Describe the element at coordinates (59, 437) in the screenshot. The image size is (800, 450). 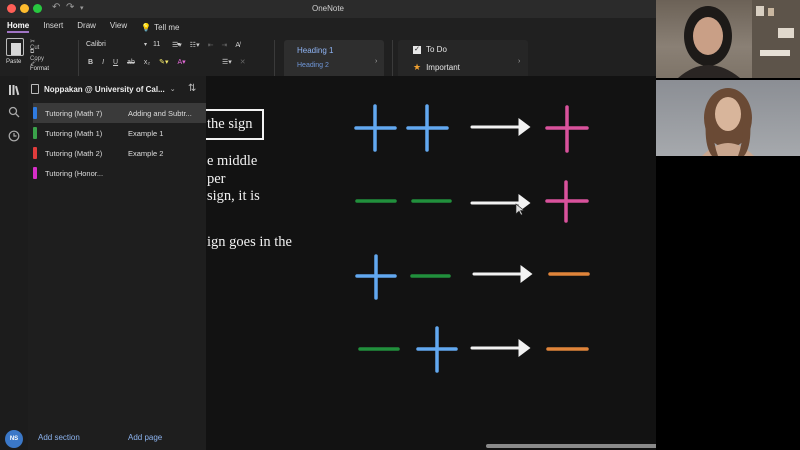
I see `add-section-button: Add section` at that location.